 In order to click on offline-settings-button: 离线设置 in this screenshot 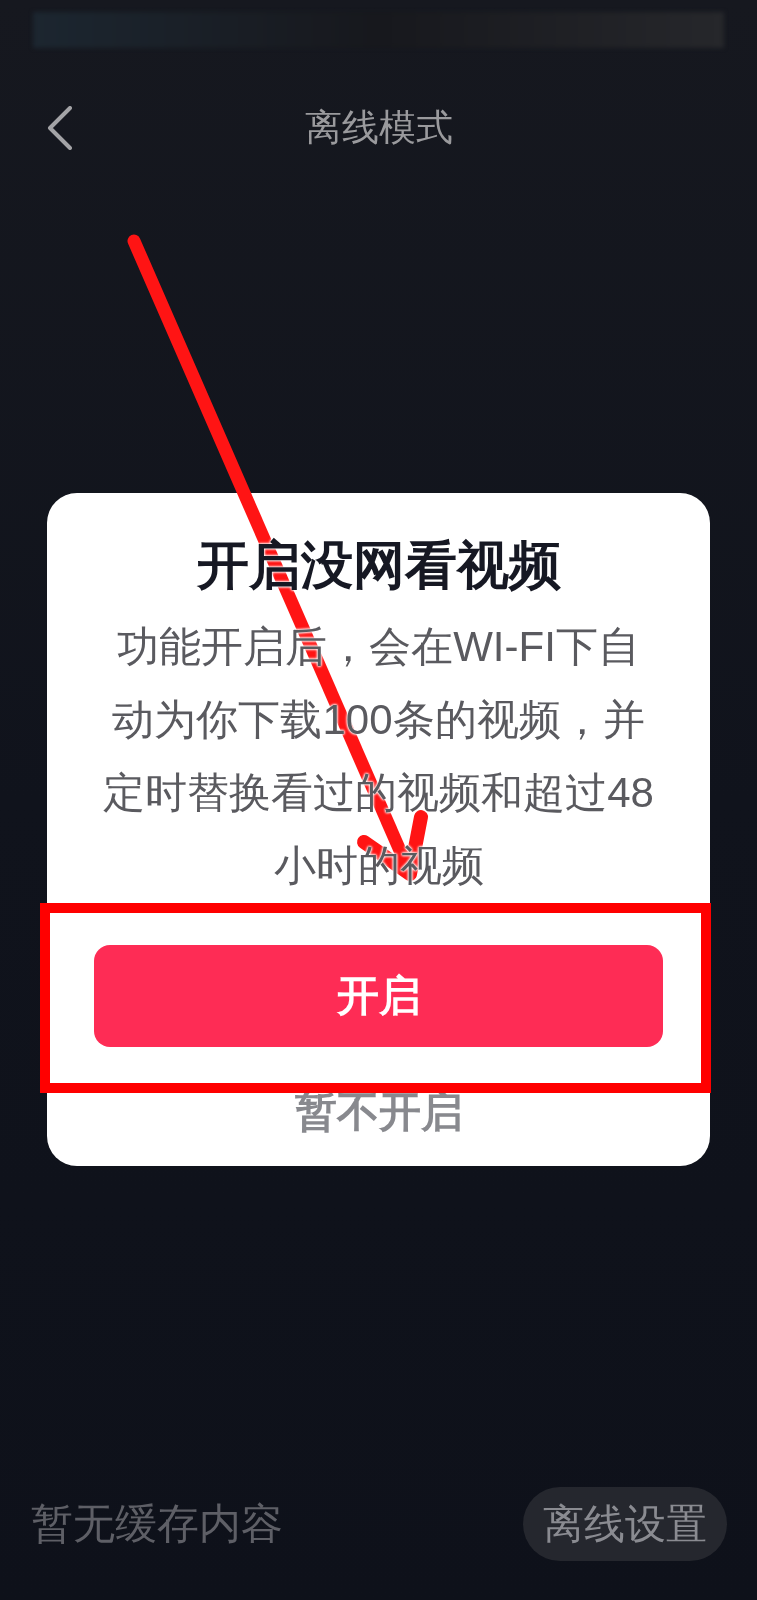, I will do `click(625, 1524)`.